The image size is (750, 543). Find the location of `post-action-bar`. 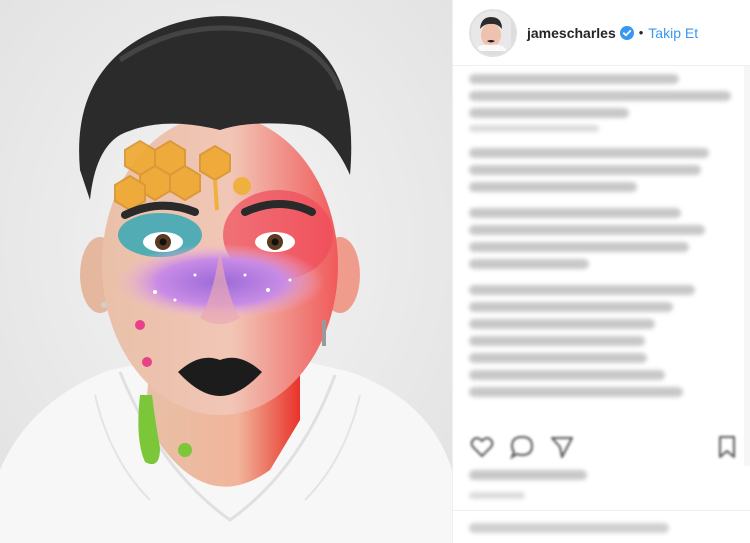

post-action-bar is located at coordinates (604, 447).